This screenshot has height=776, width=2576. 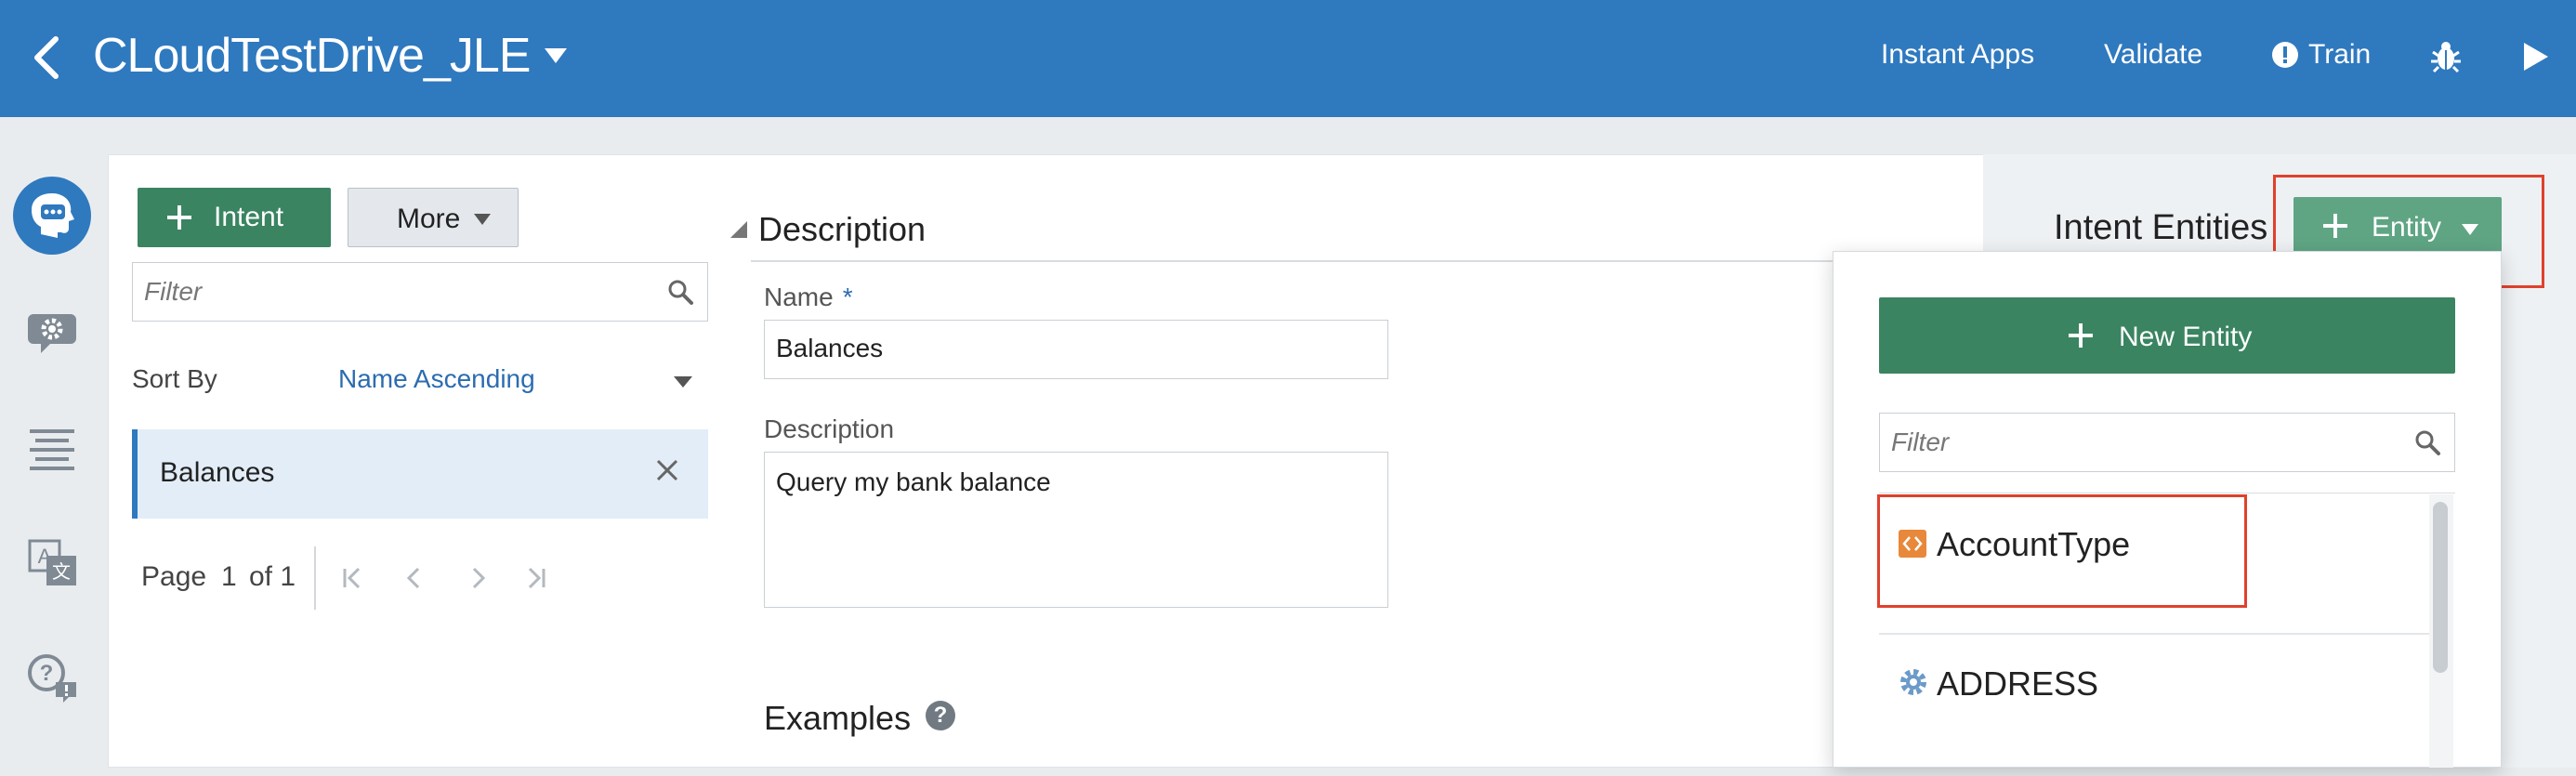 I want to click on chevron-down-icon, so click(x=482, y=219).